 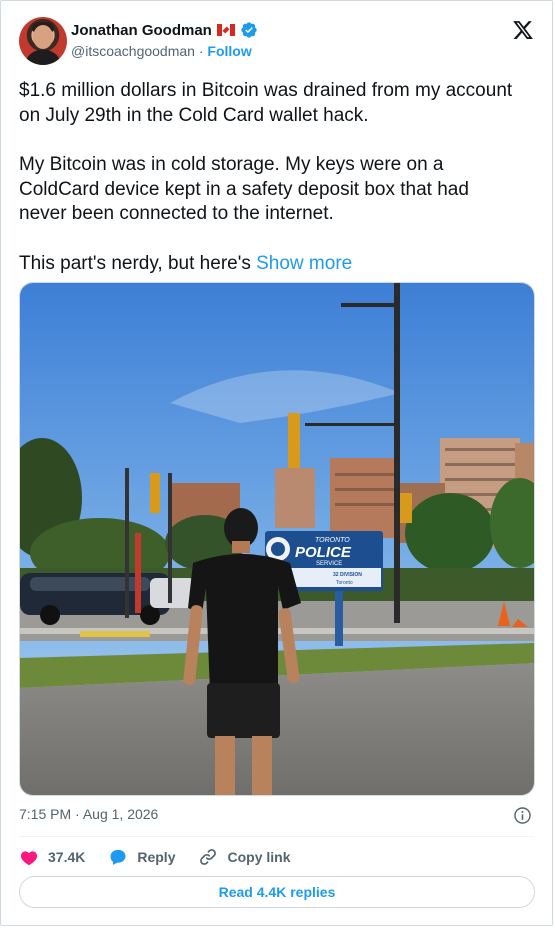 What do you see at coordinates (523, 30) in the screenshot?
I see `x-logo-icon` at bounding box center [523, 30].